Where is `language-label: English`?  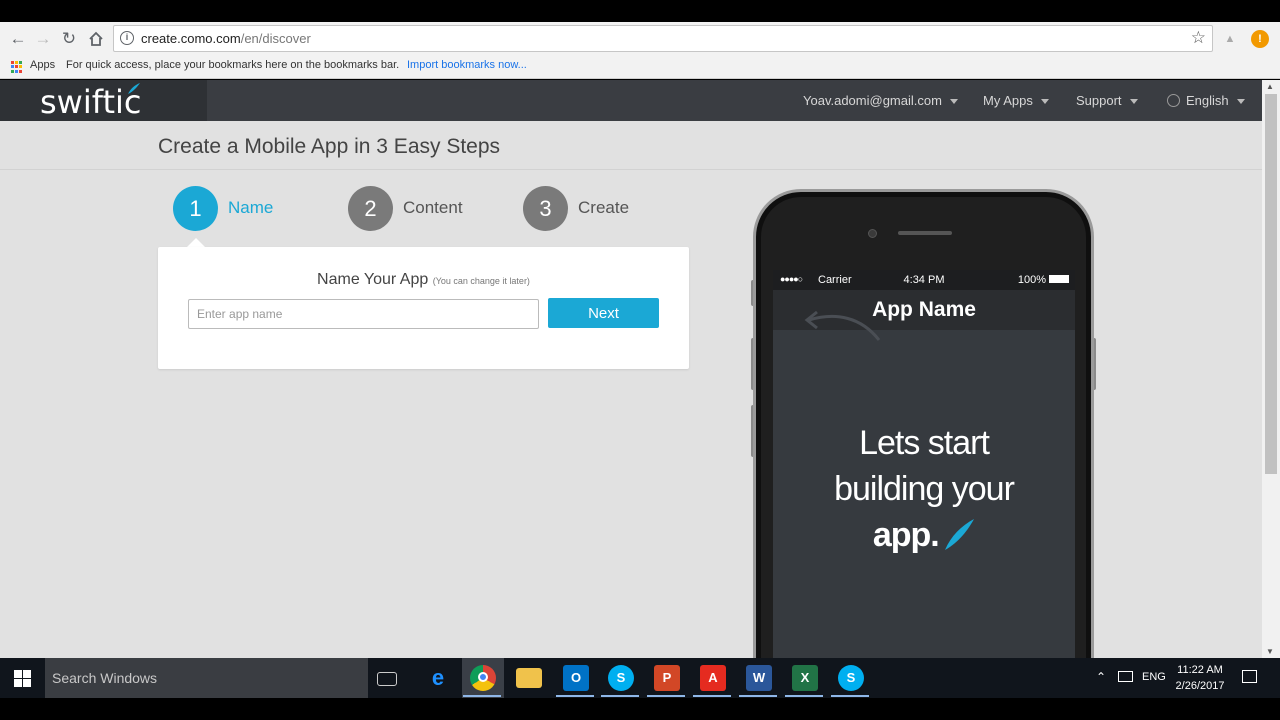 language-label: English is located at coordinates (1207, 100).